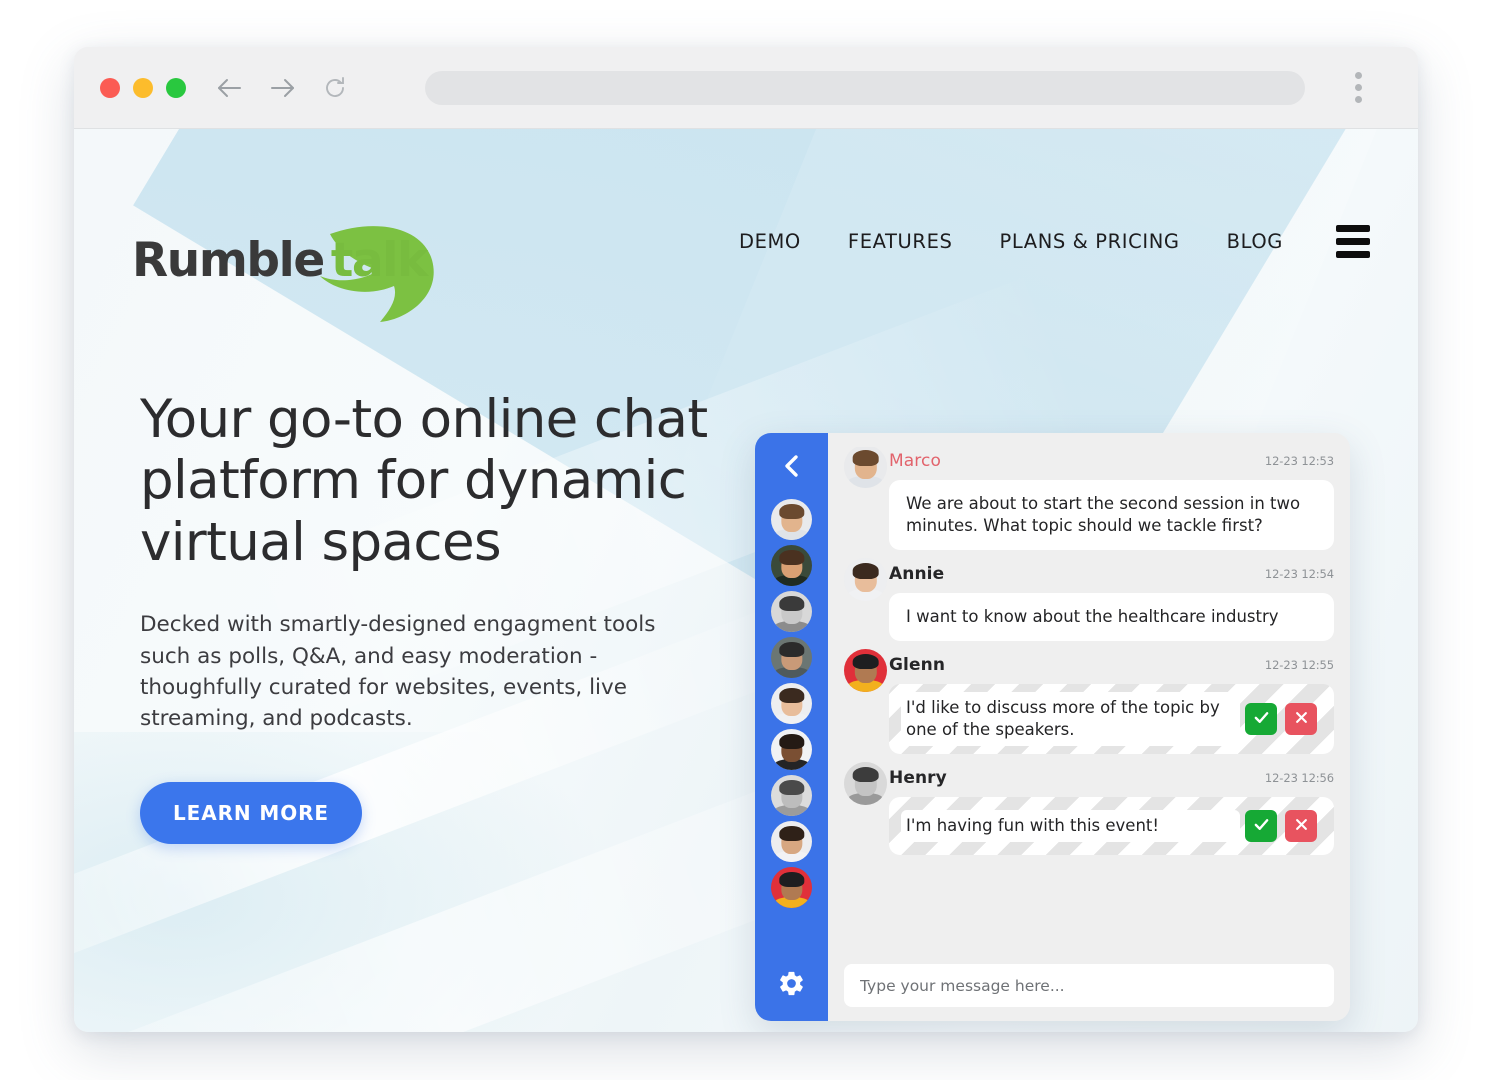 This screenshot has height=1080, width=1490. I want to click on chat-bubble-pending: I'm having fun with this event!, so click(1111, 825).